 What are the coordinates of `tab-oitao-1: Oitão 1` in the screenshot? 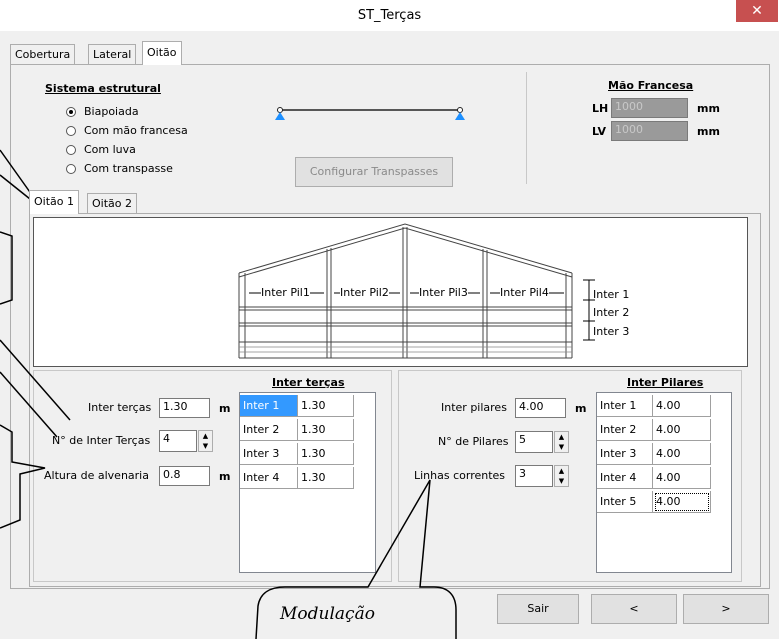 It's located at (54, 202).